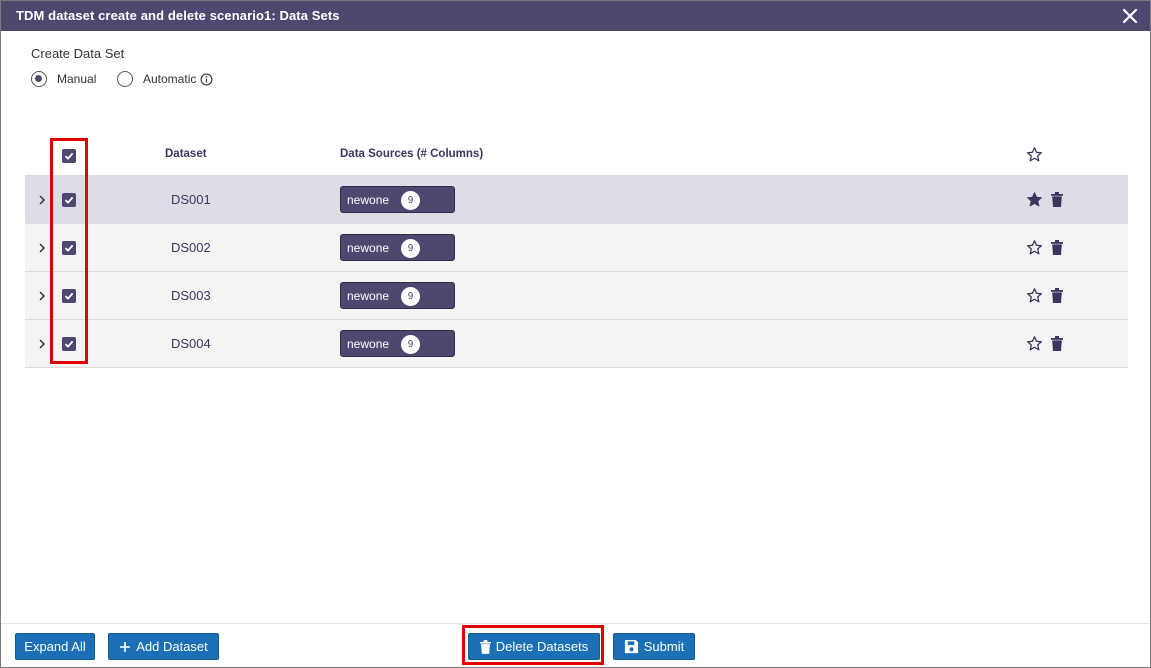  What do you see at coordinates (1034, 199) in the screenshot?
I see `star-filled-icon` at bounding box center [1034, 199].